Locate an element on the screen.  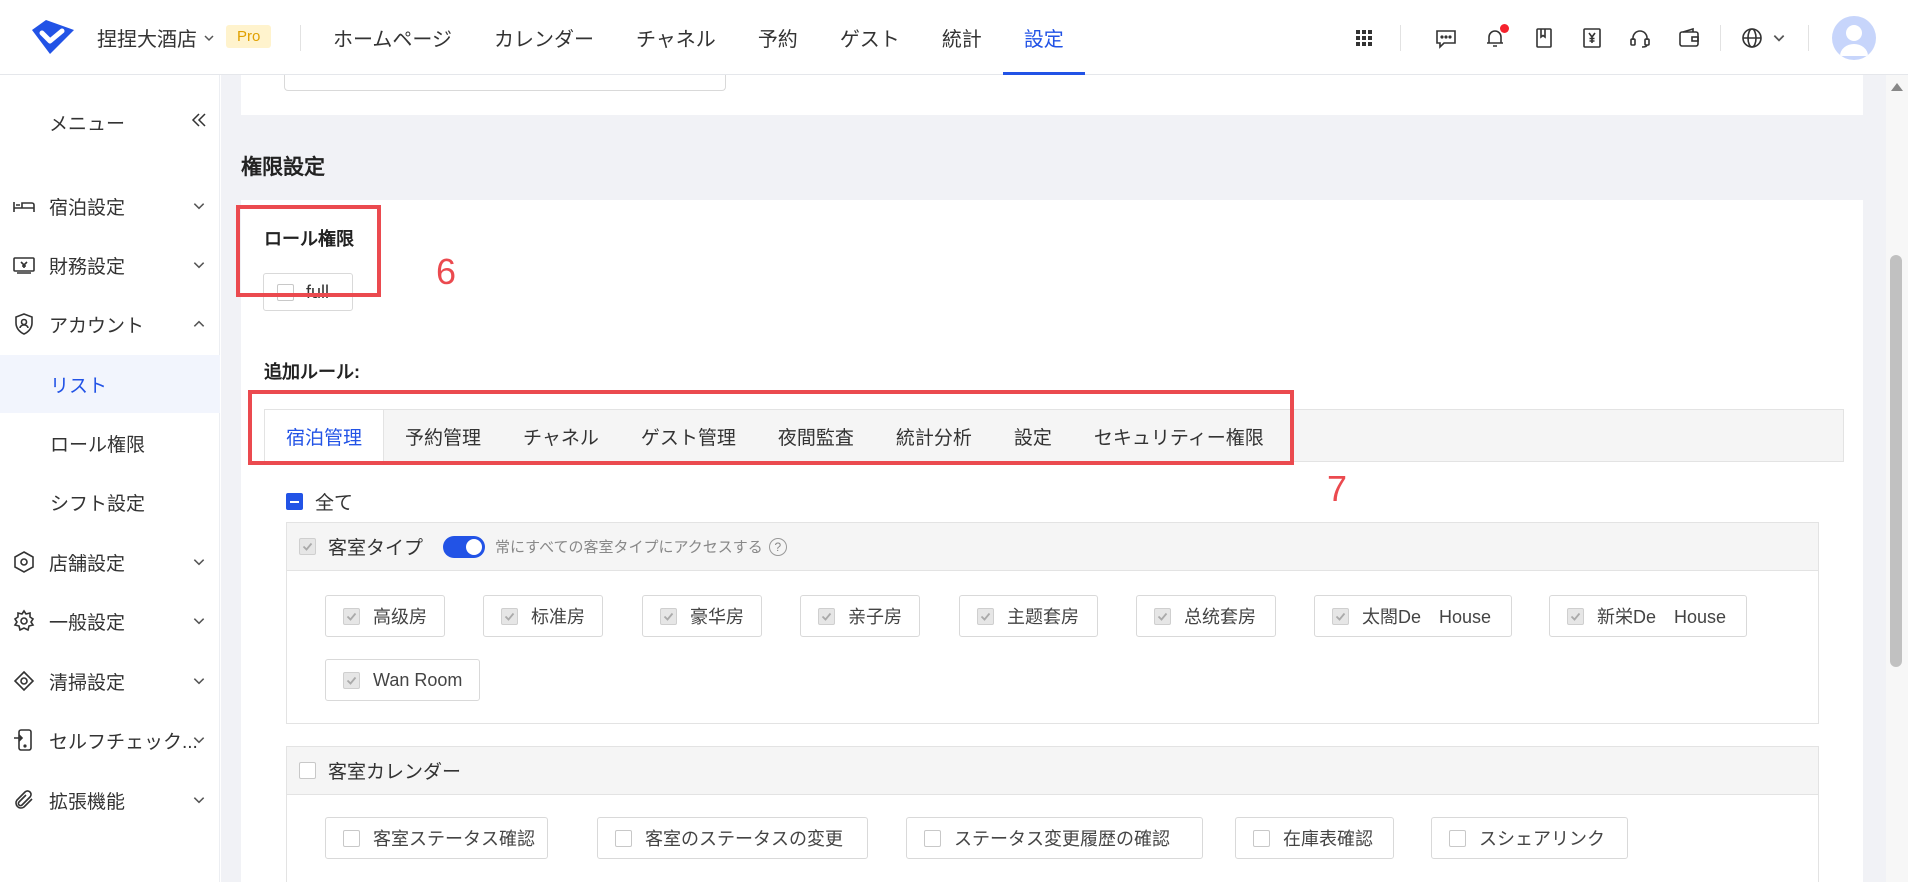
account-shield-icon is located at coordinates (24, 324).